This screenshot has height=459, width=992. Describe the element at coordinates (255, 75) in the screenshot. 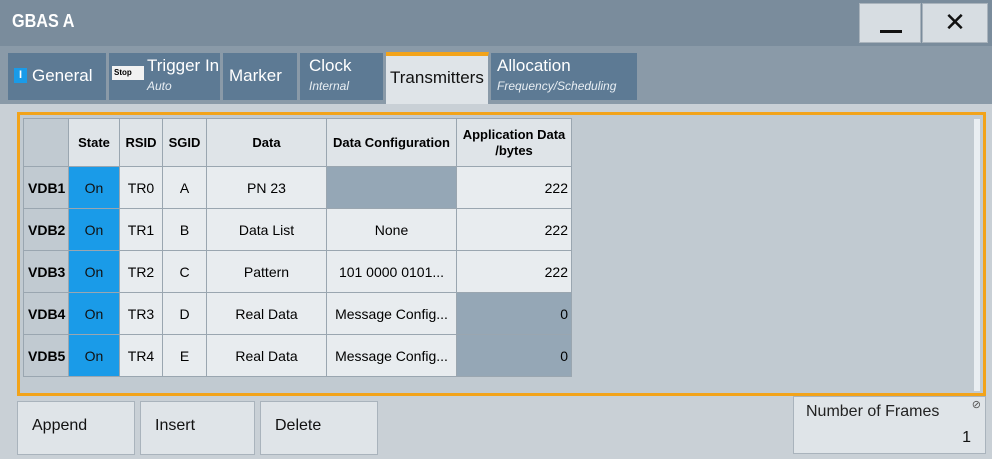

I see `tab-label: Marker` at that location.